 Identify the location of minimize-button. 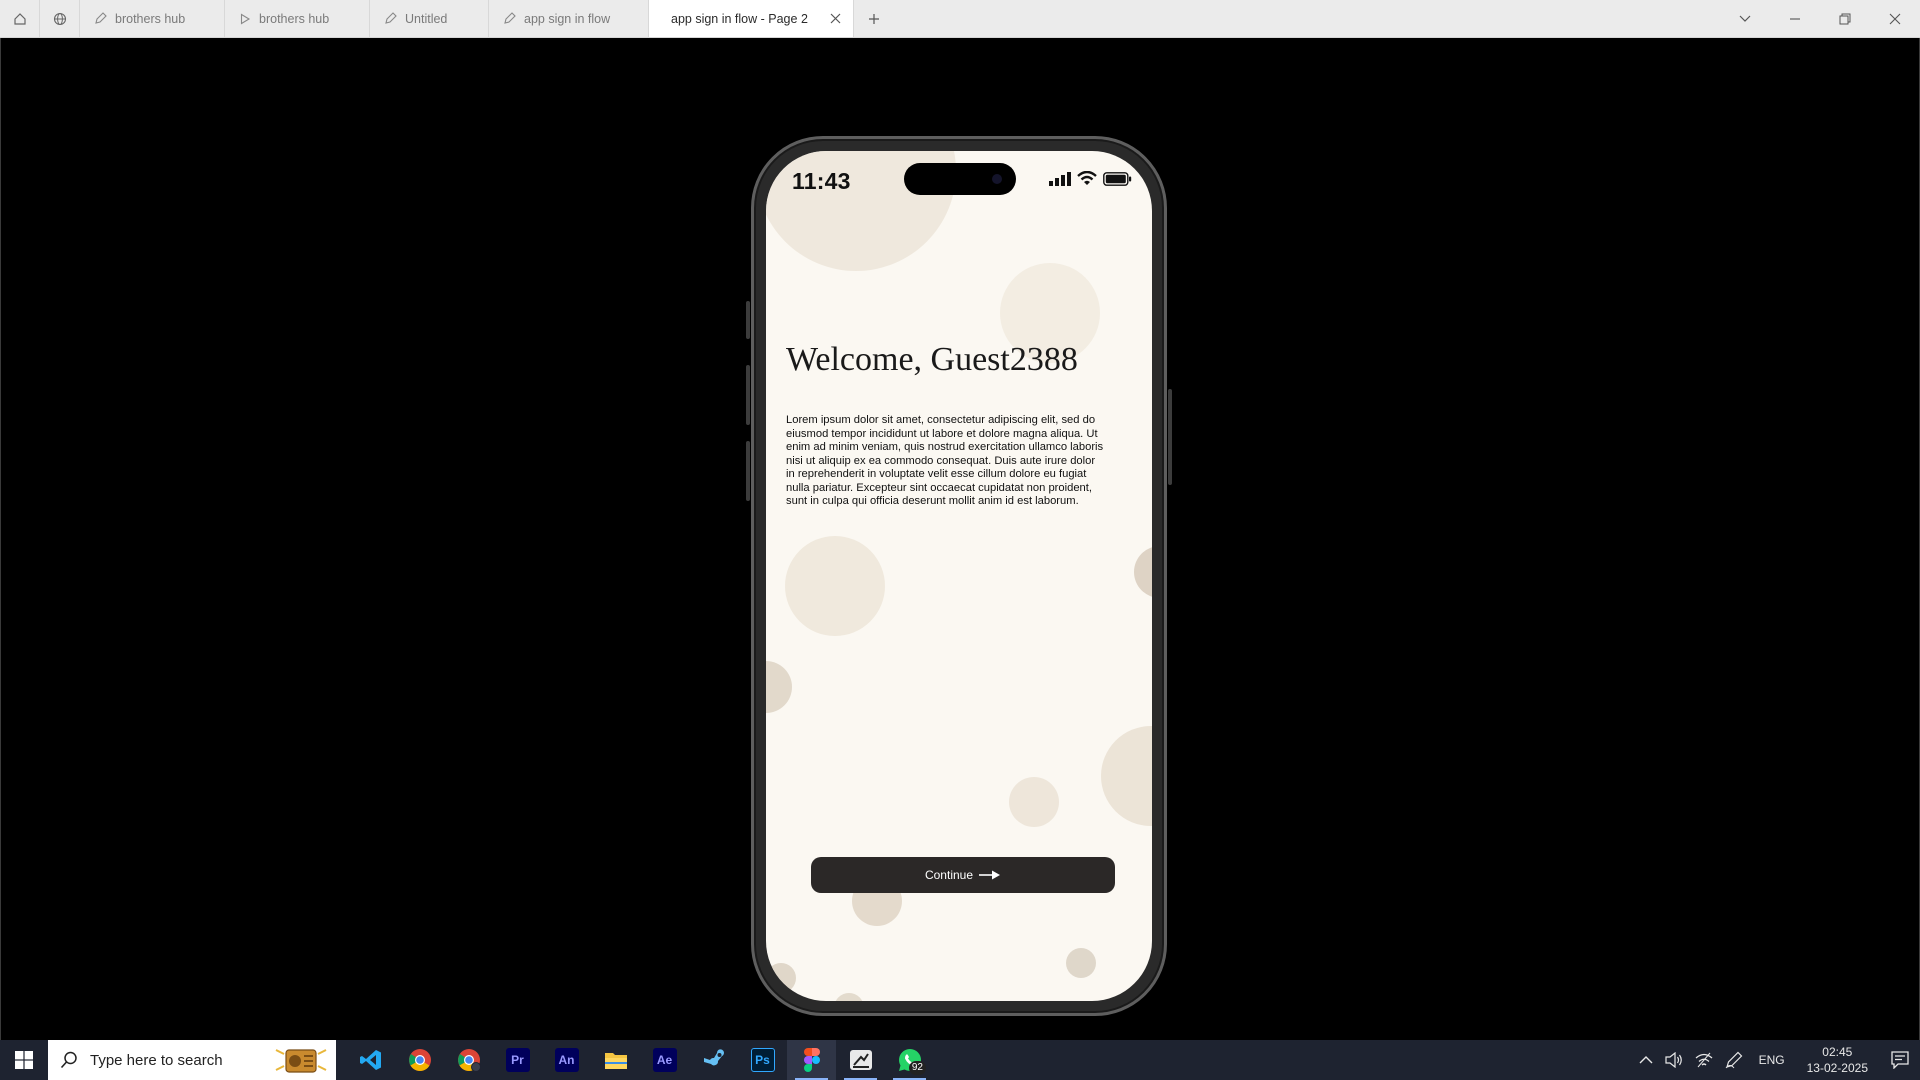
(1795, 18).